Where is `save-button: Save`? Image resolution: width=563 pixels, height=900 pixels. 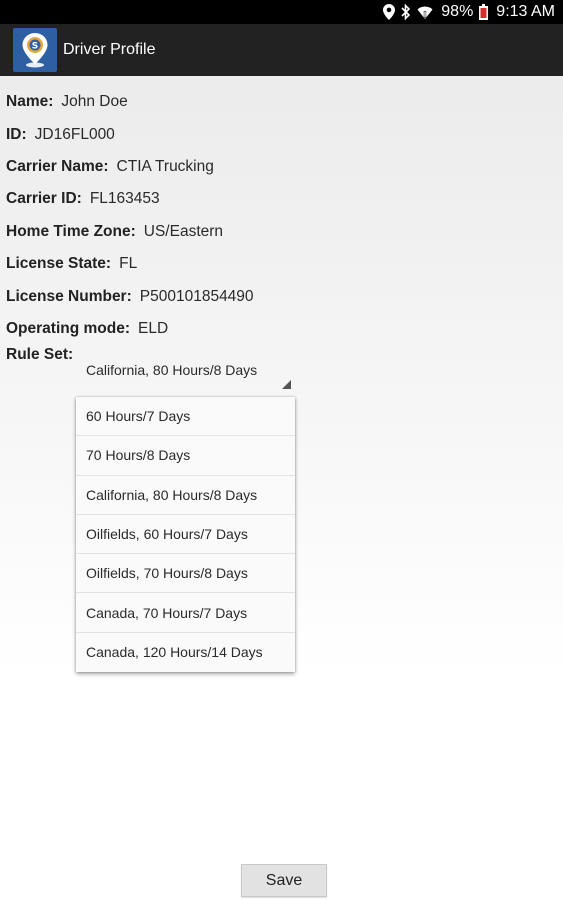
save-button: Save is located at coordinates (284, 880).